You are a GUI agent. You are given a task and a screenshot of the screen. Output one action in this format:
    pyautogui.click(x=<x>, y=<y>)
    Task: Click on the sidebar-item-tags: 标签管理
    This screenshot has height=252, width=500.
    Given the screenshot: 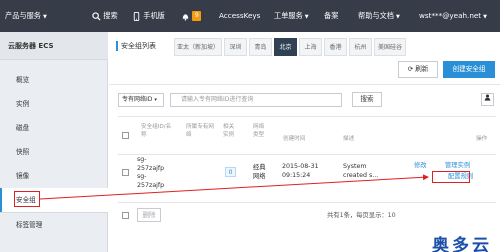 What is the action you would take?
    pyautogui.click(x=54, y=225)
    